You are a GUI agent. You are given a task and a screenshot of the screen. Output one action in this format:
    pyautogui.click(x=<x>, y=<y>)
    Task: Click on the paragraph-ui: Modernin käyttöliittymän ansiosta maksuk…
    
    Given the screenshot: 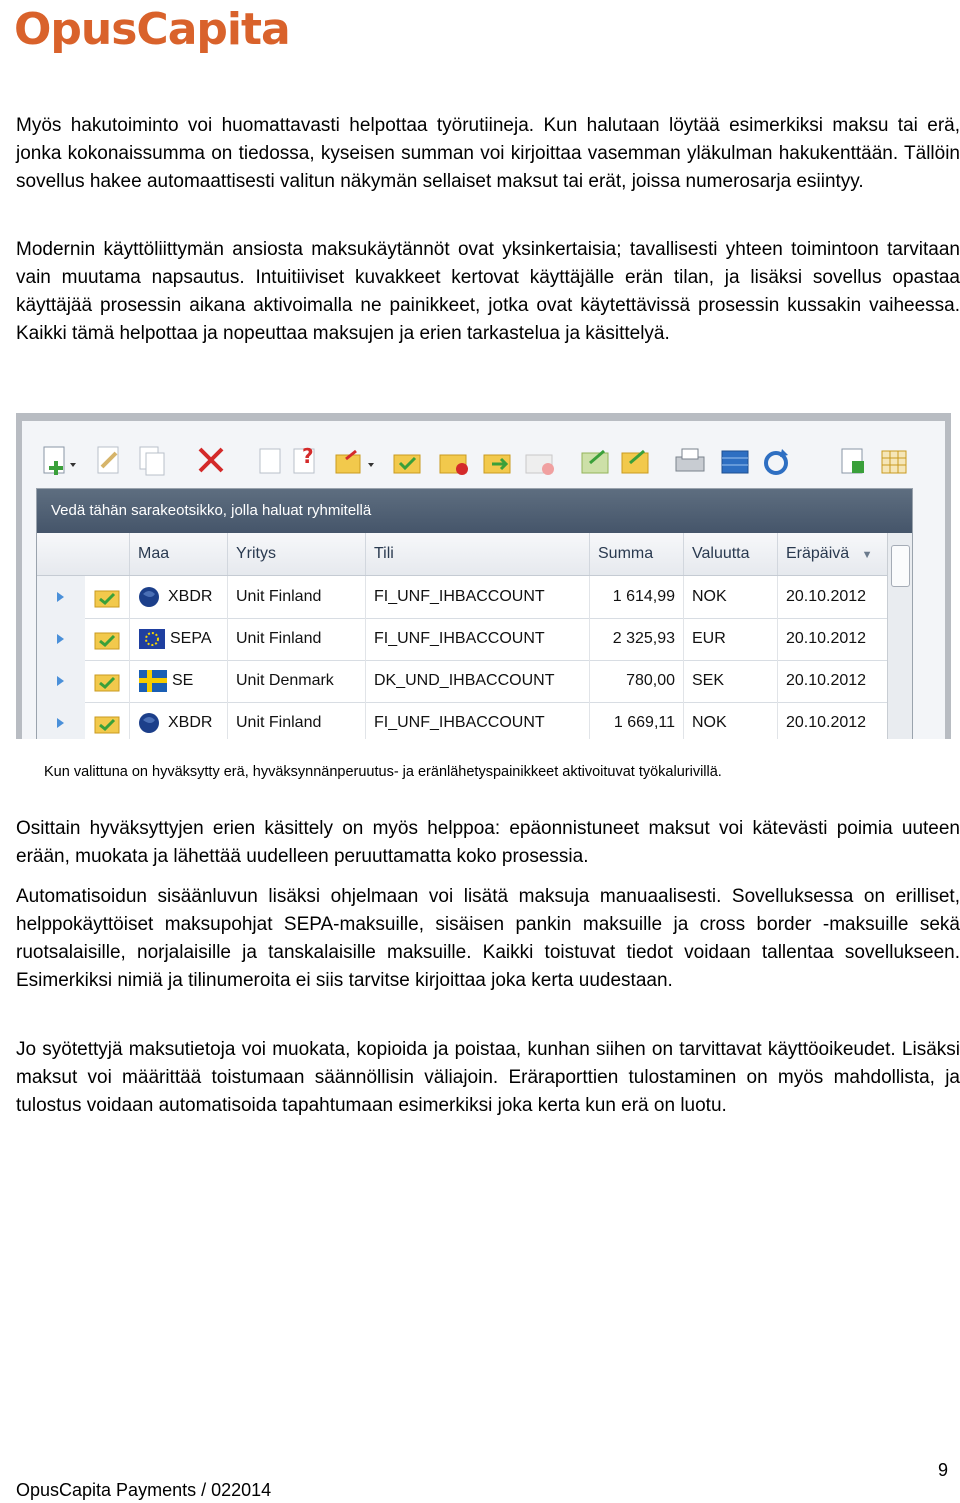 What is the action you would take?
    pyautogui.click(x=488, y=291)
    